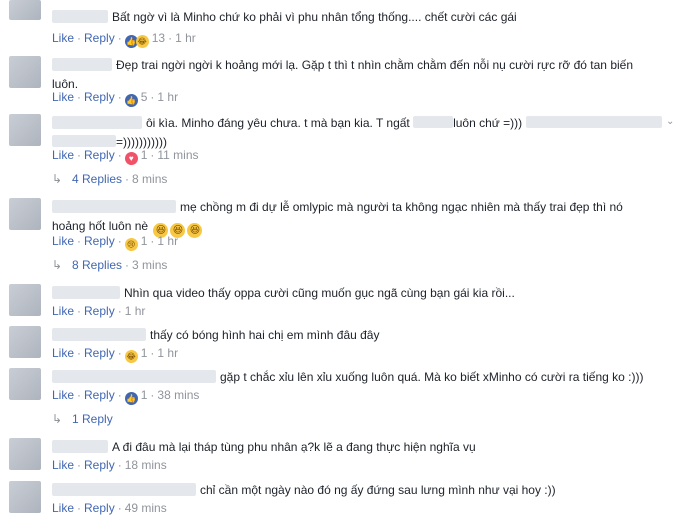  What do you see at coordinates (109, 179) in the screenshot?
I see `view-replies-link: ↳ 4 Replies · 8 mins` at bounding box center [109, 179].